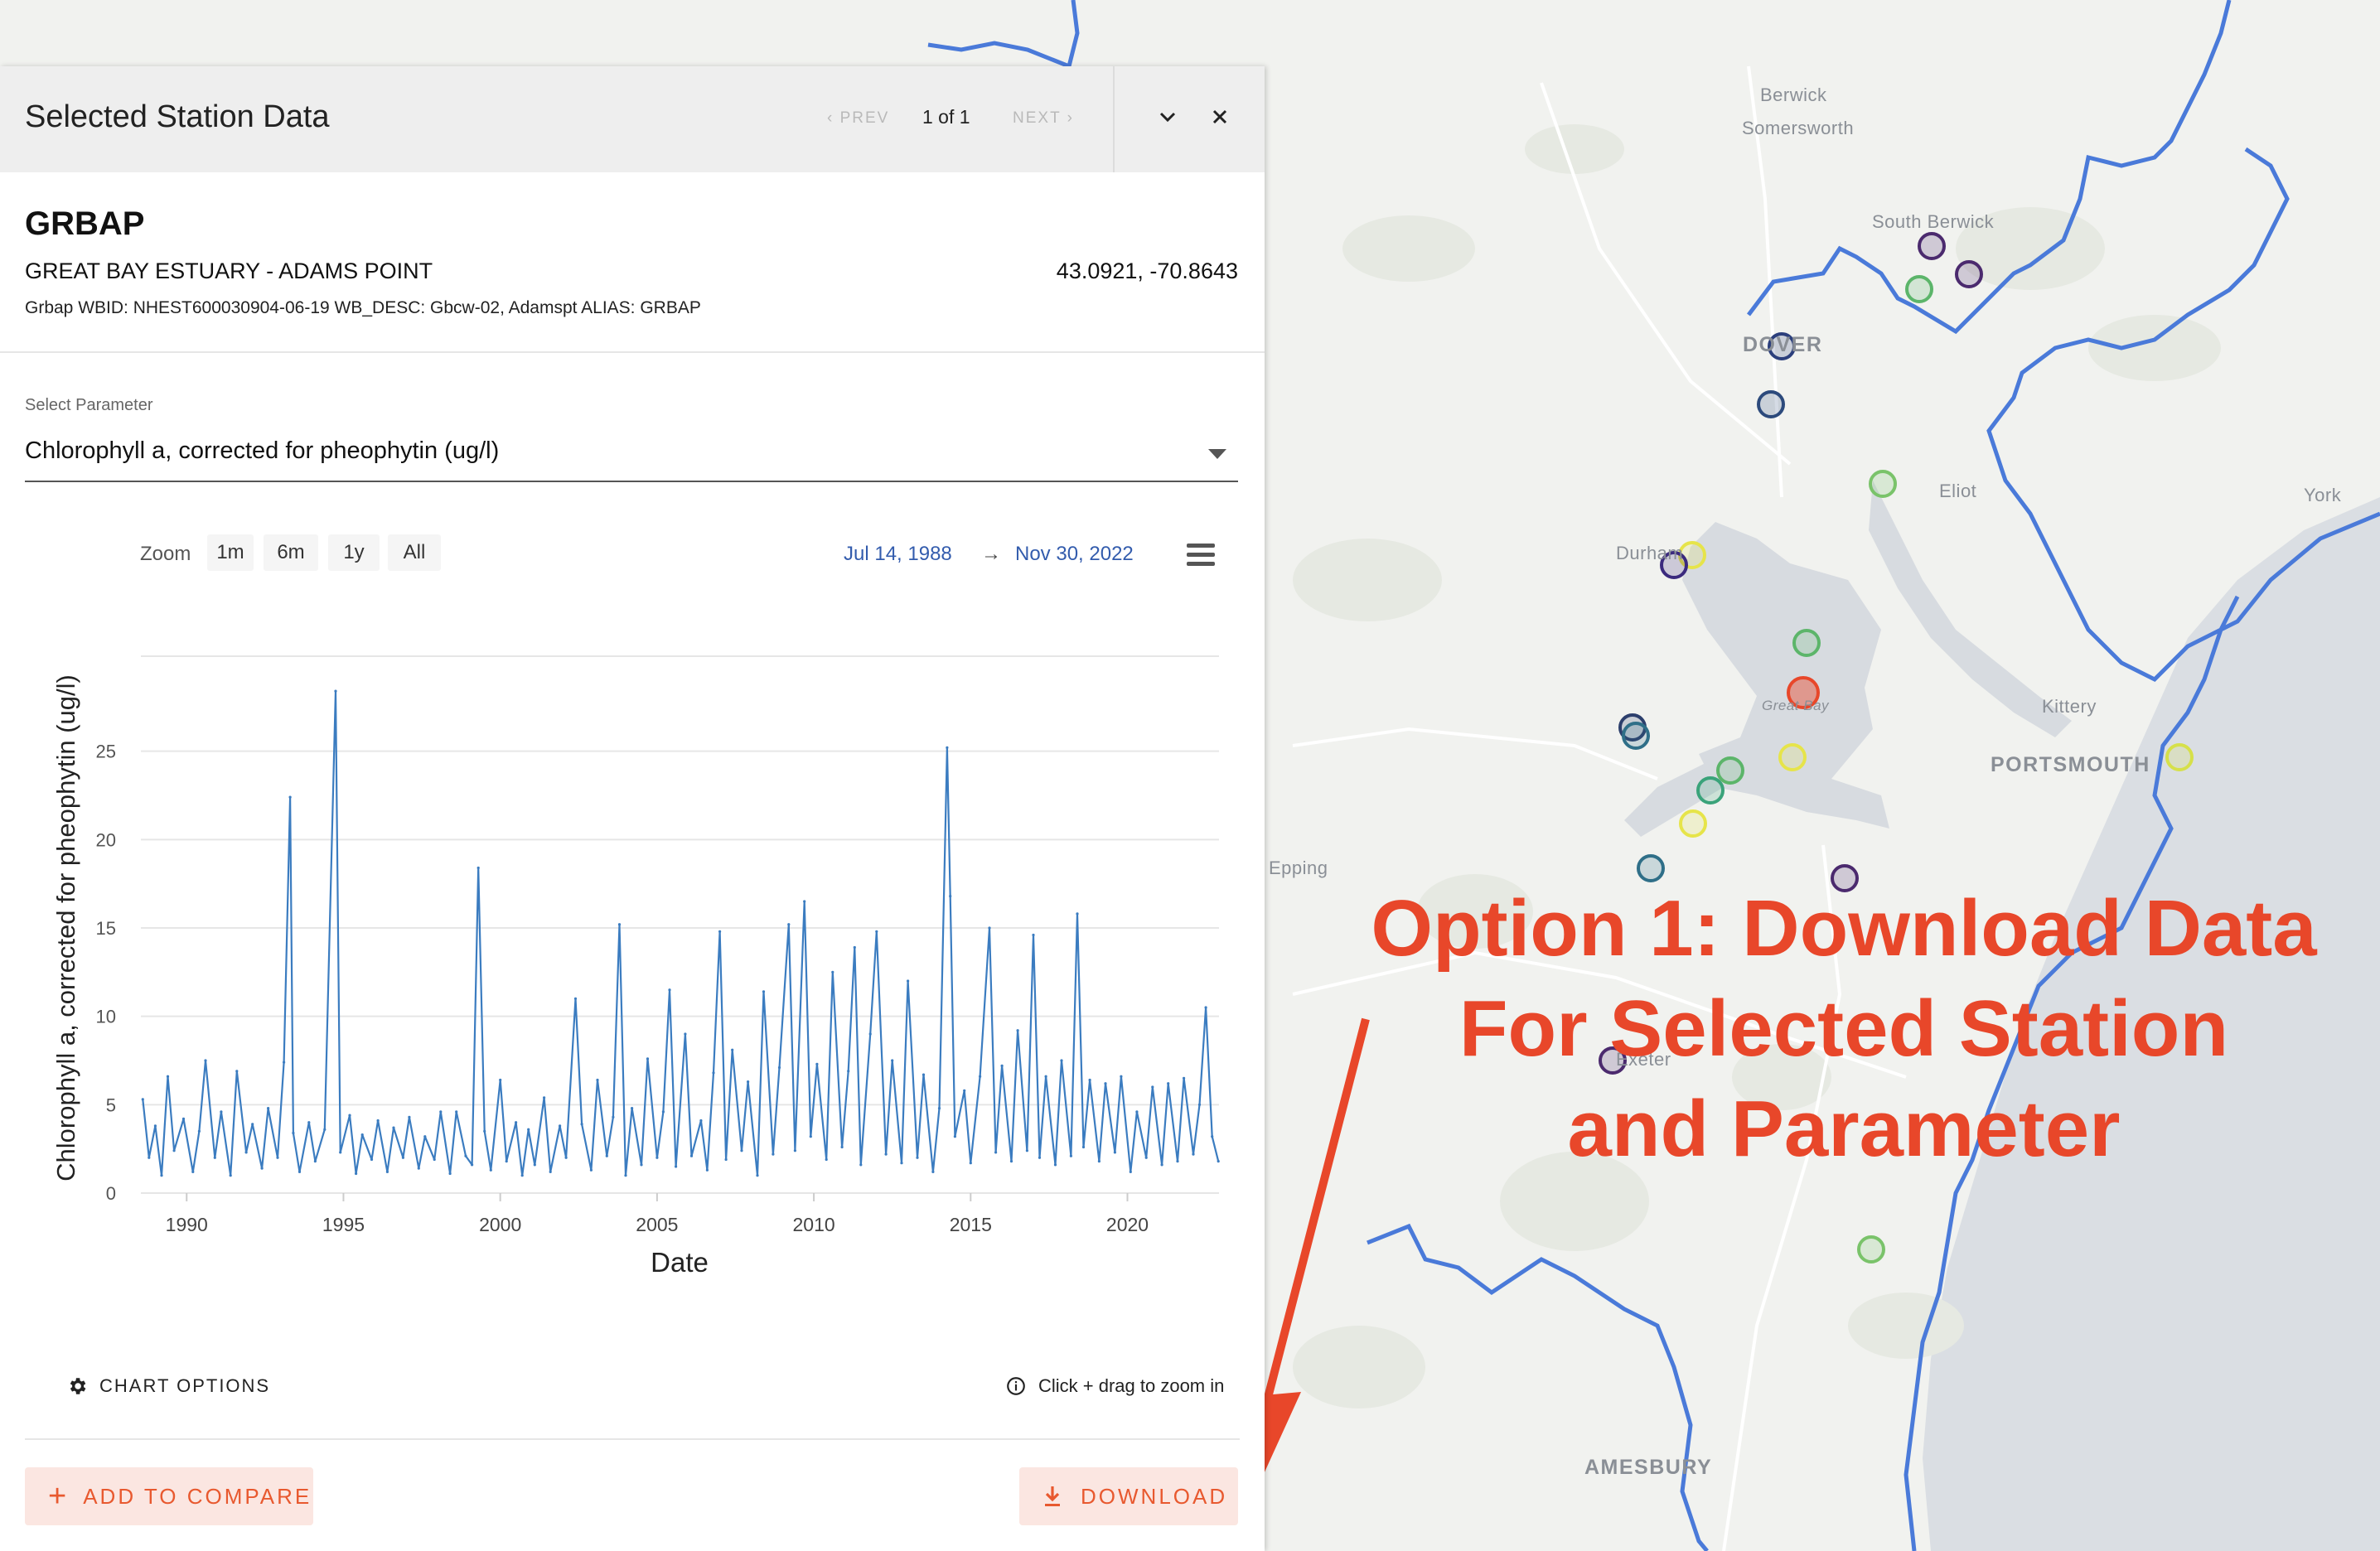 Image resolution: width=2380 pixels, height=1551 pixels. I want to click on place-label-somersworth: Somersworth, so click(1798, 128).